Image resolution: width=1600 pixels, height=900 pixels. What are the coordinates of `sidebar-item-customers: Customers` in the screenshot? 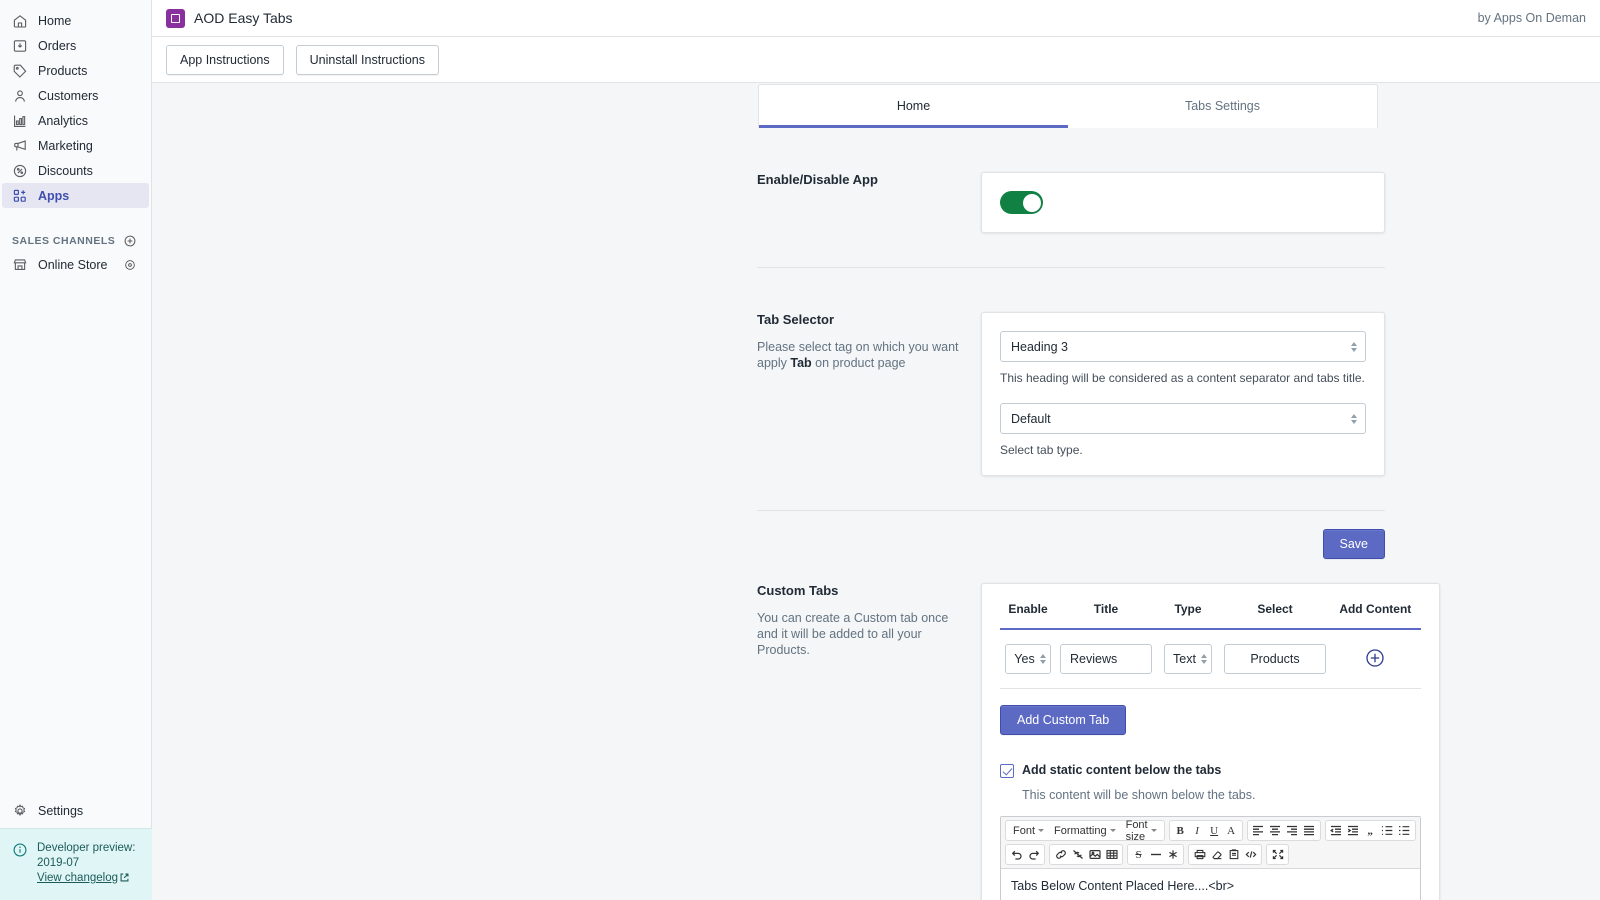 It's located at (75, 95).